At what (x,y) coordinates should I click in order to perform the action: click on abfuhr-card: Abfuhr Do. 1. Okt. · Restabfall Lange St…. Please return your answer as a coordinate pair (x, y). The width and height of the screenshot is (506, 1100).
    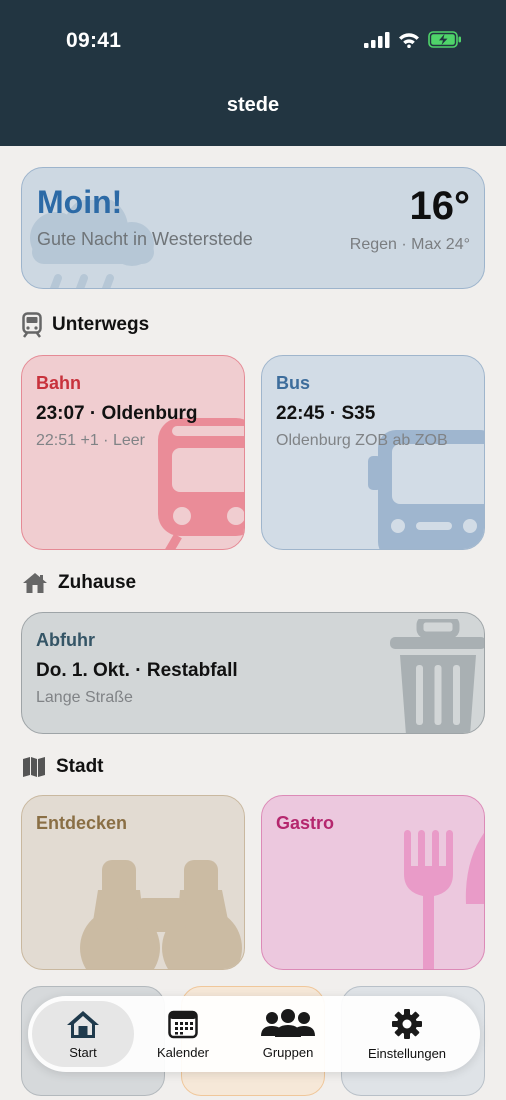
    Looking at the image, I should click on (253, 673).